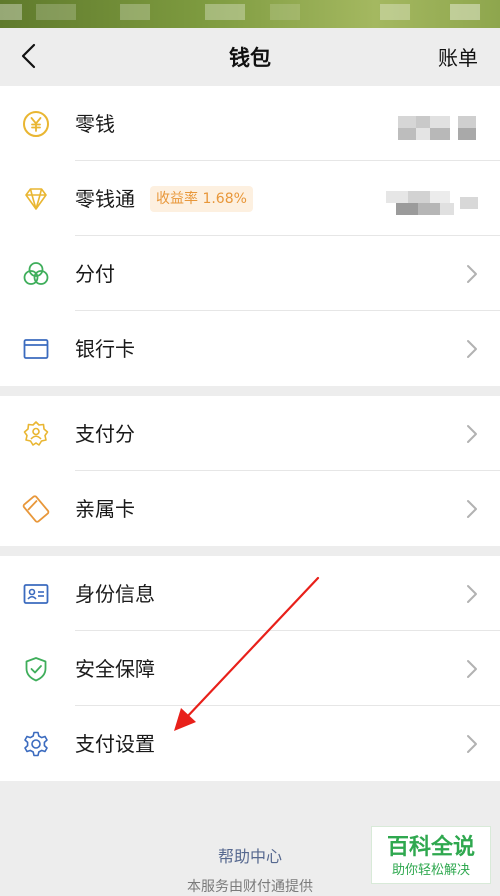  What do you see at coordinates (250, 508) in the screenshot?
I see `row-family-card: 亲属卡` at bounding box center [250, 508].